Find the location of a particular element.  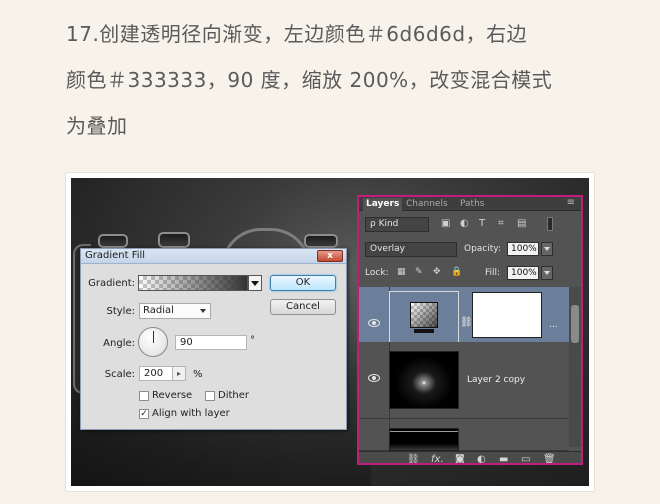

fx-icon: fx. is located at coordinates (437, 458).